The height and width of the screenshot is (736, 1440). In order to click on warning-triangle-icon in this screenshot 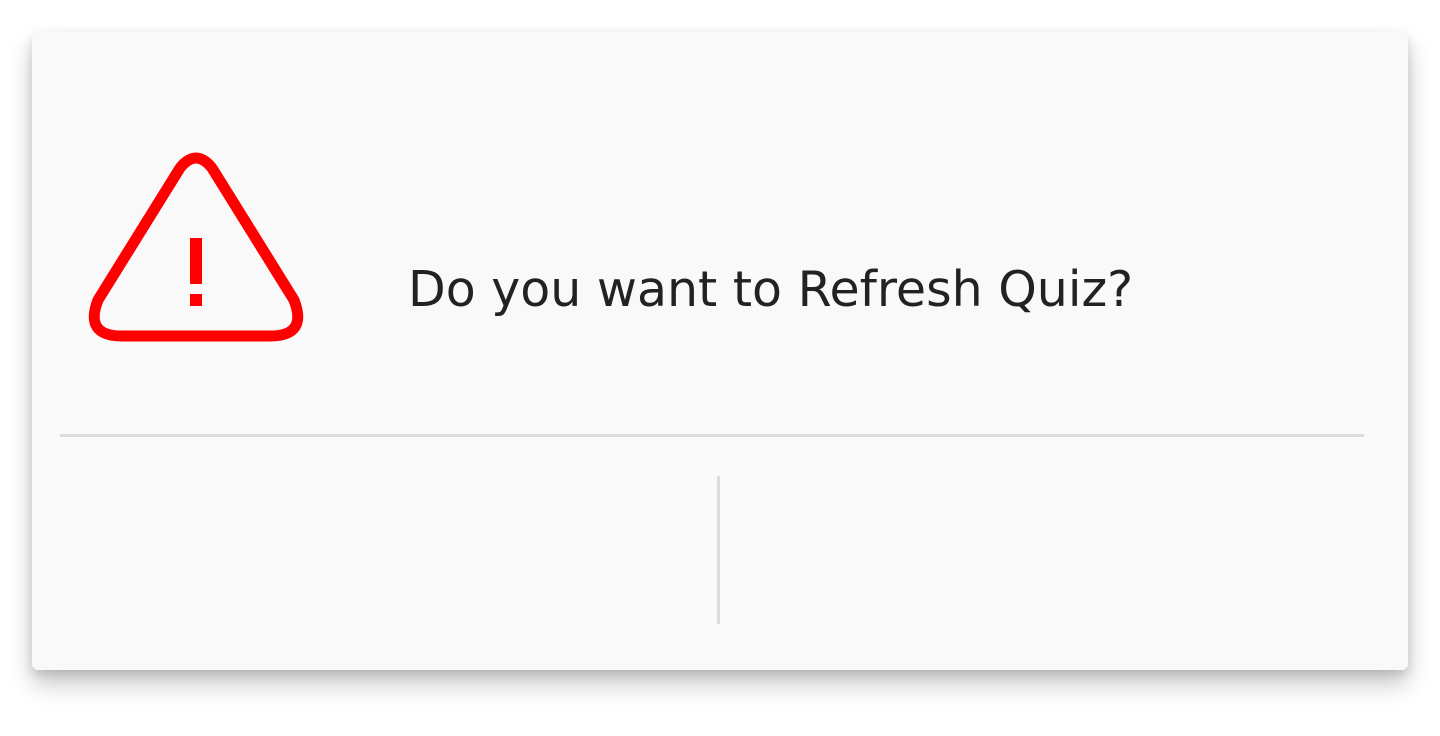, I will do `click(196, 249)`.